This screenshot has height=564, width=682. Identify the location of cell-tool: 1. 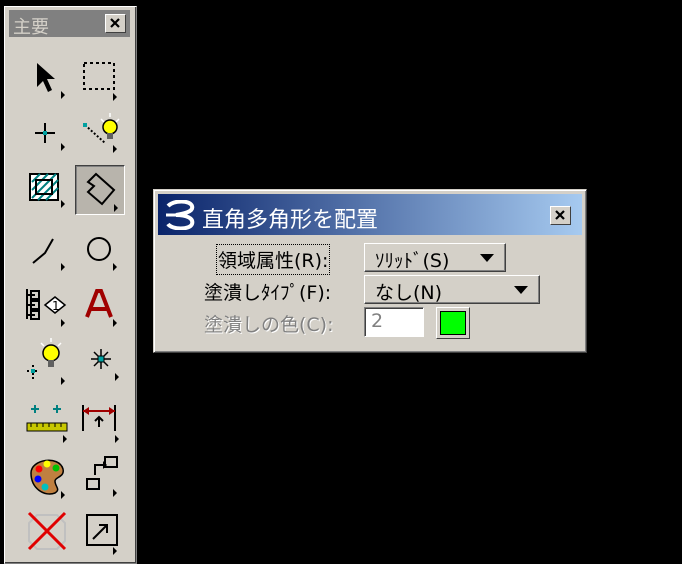
(48, 304).